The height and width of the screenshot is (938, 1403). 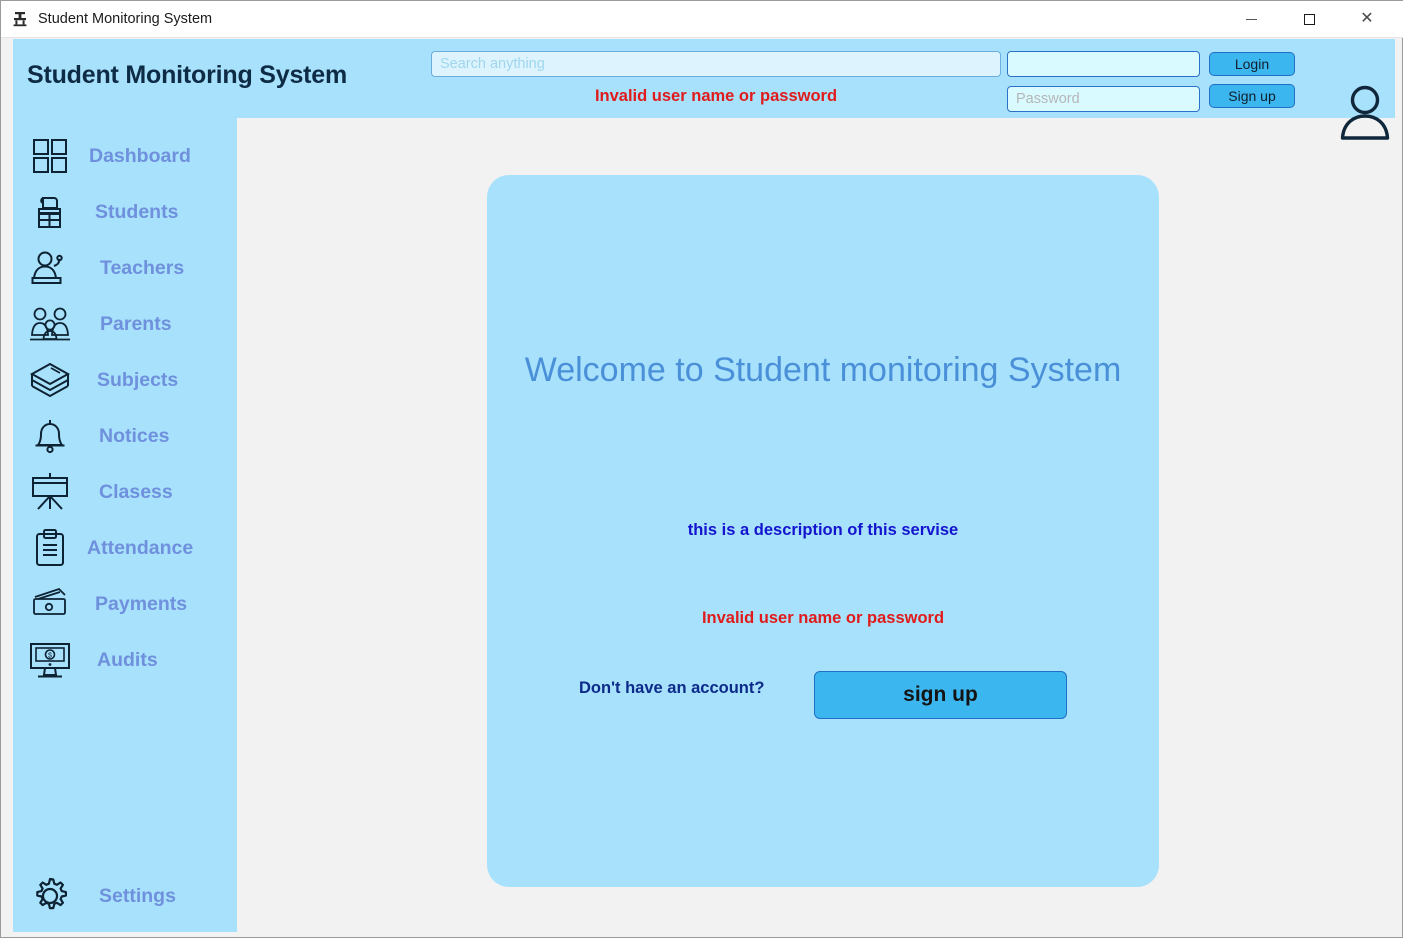 I want to click on sidebar-item-label: Payments, so click(x=141, y=603).